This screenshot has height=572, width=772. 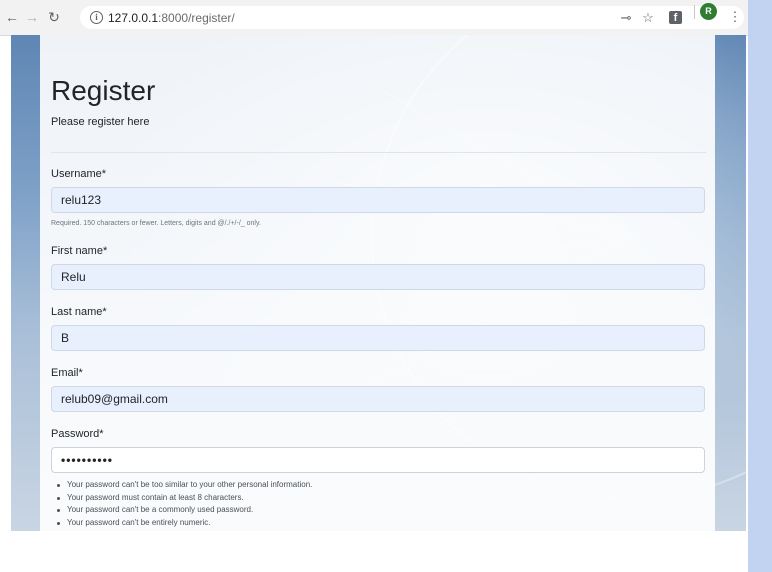 I want to click on last-name-label: Last name*, so click(x=79, y=312).